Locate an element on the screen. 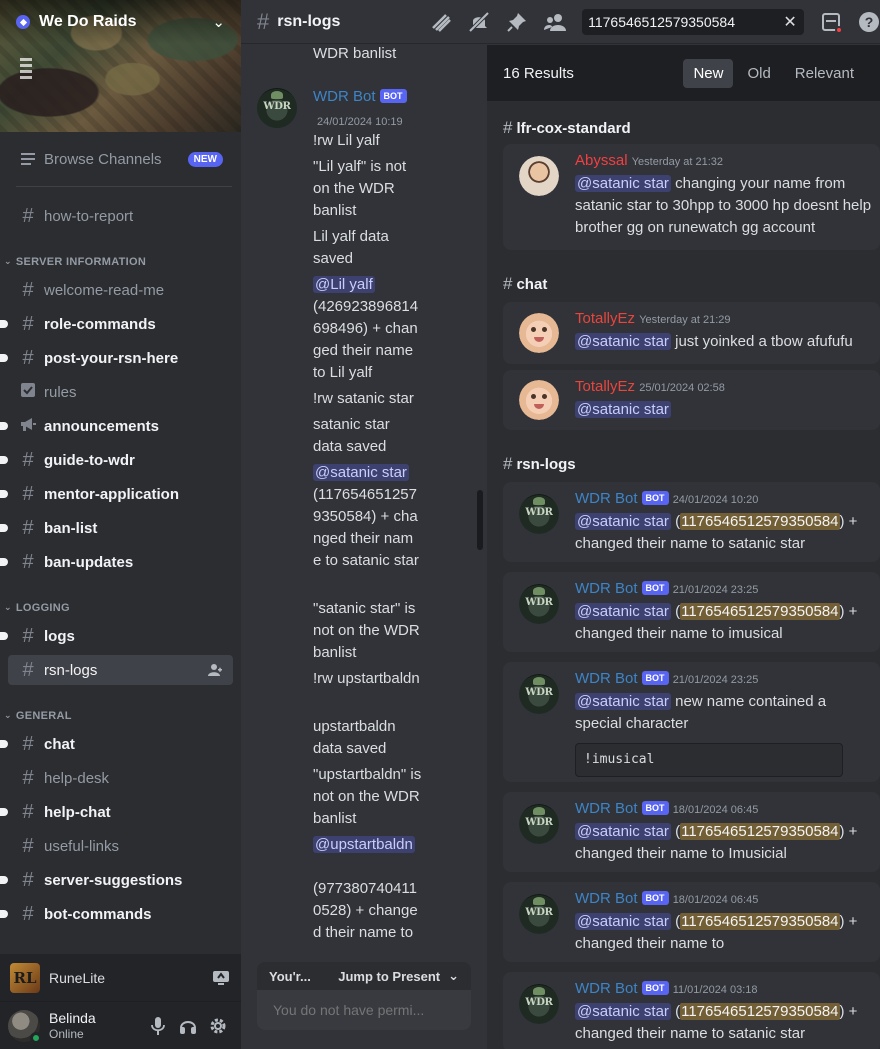  channel-server-suggestions: # server-suggestions is located at coordinates (116, 880).